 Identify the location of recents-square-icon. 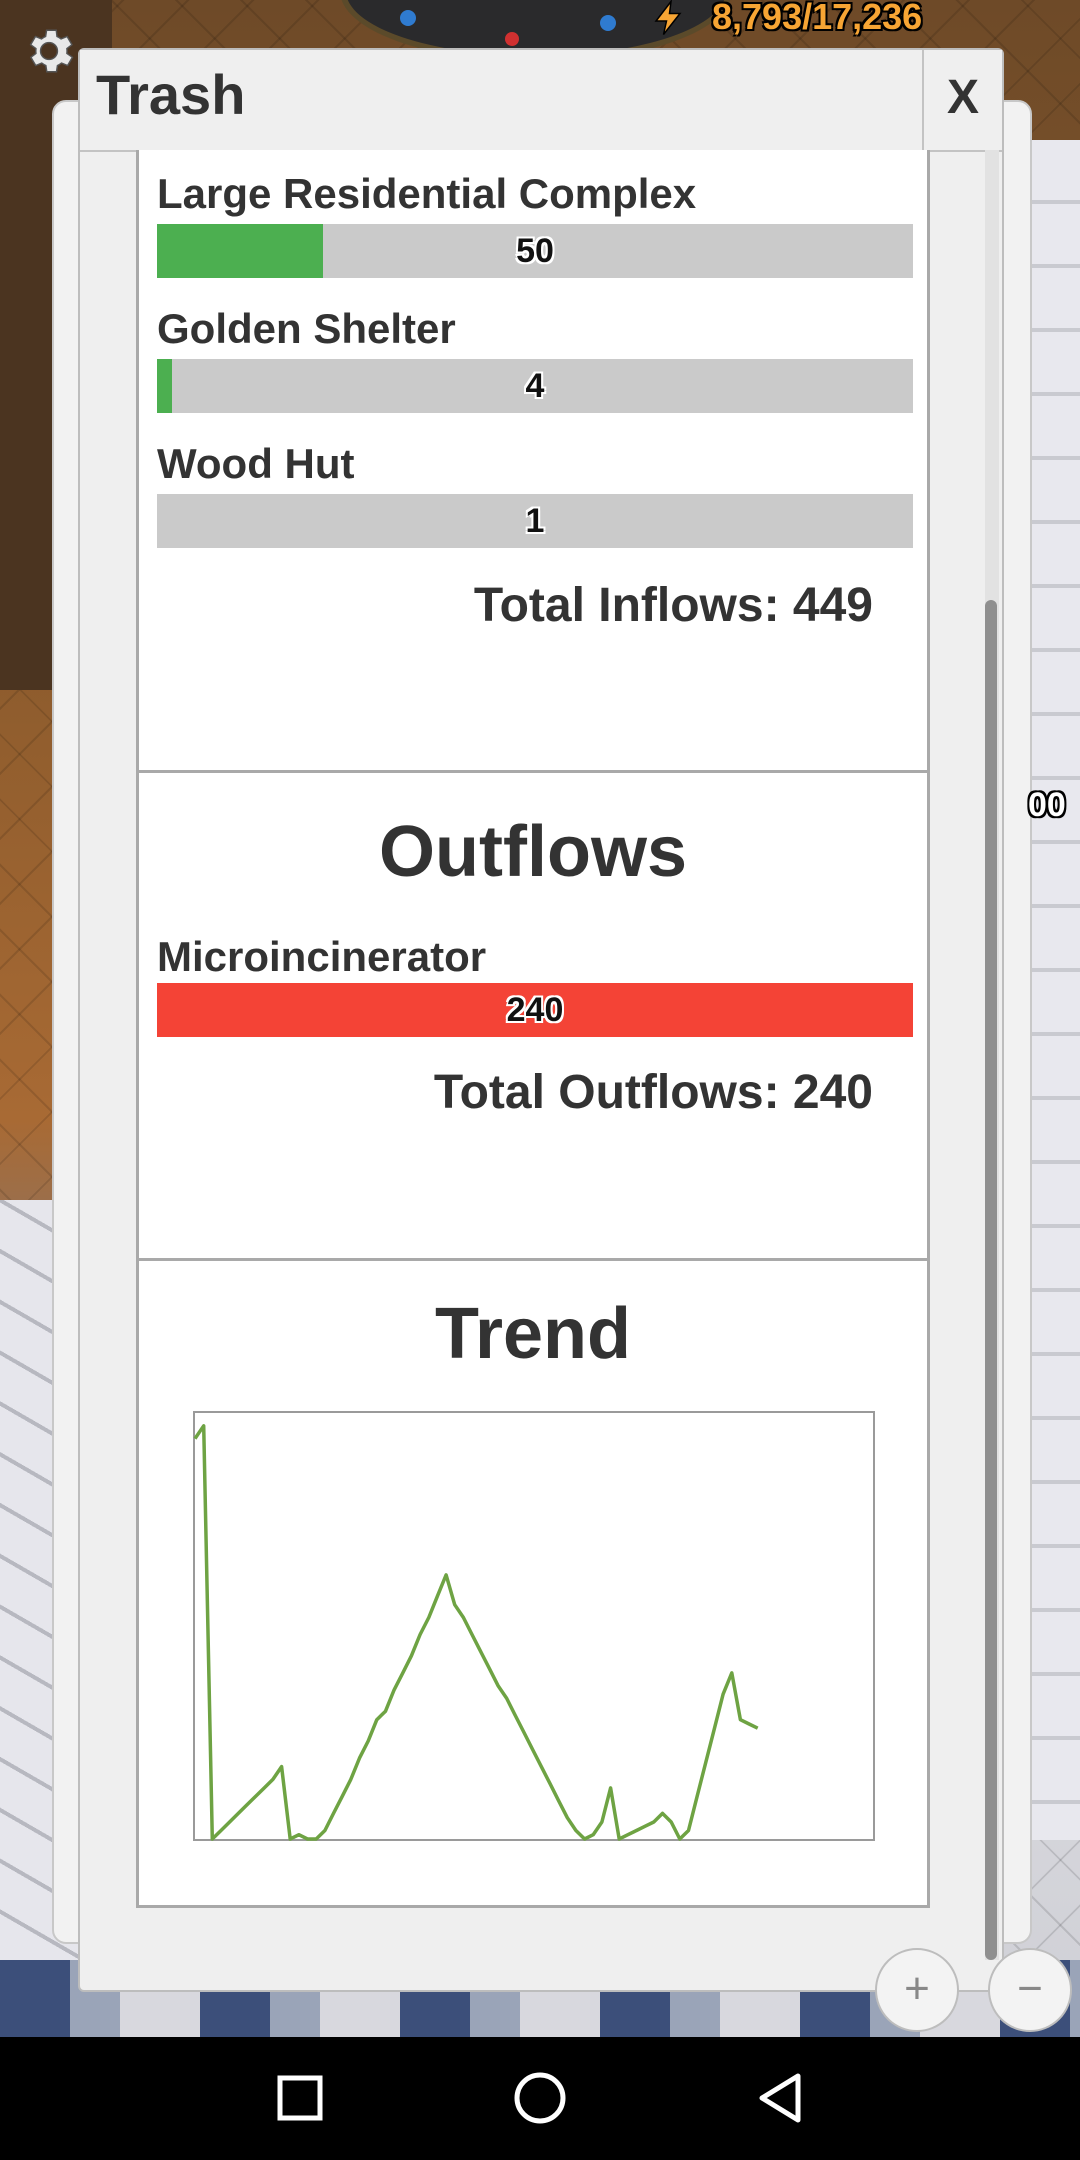
(300, 2098).